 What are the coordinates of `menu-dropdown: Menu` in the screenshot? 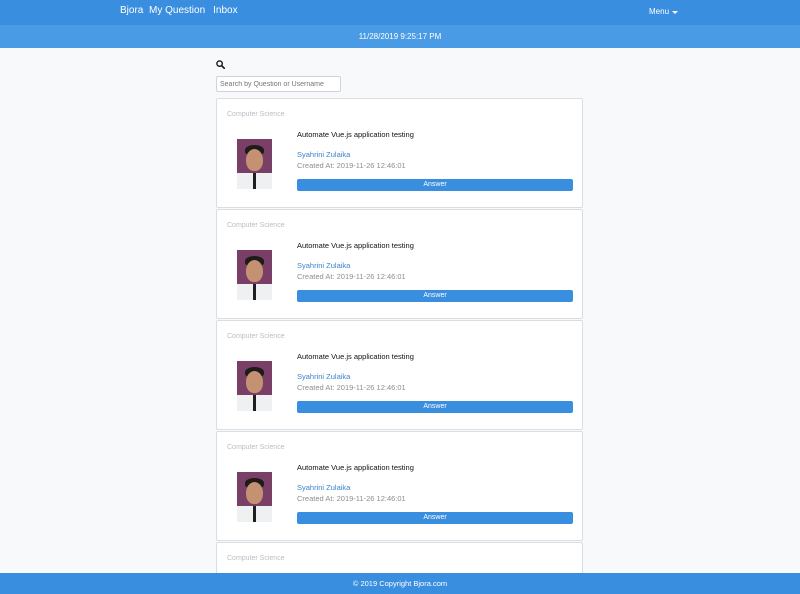 It's located at (664, 11).